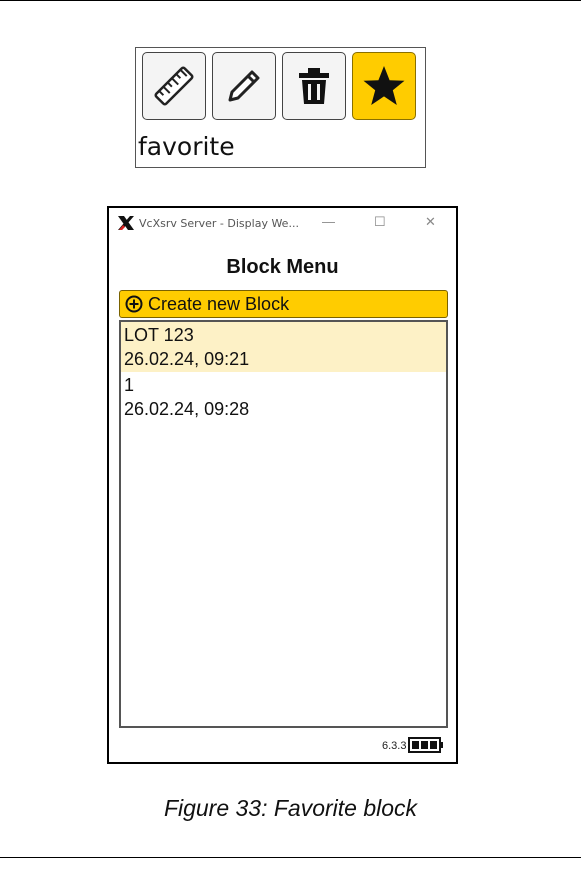 This screenshot has height=870, width=581. I want to click on ruler-icon, so click(174, 86).